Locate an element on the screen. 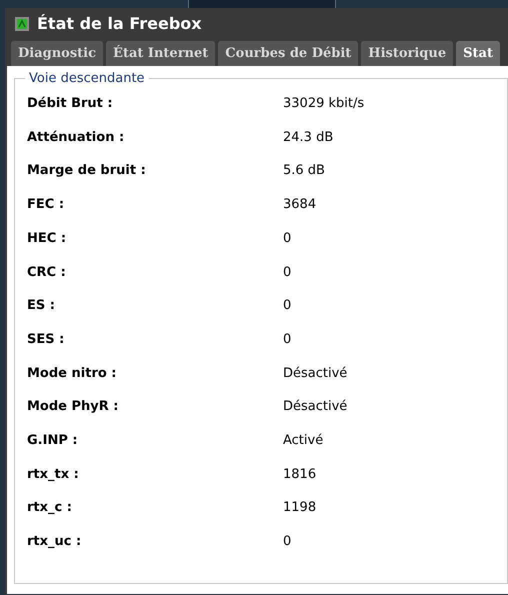 The width and height of the screenshot is (508, 595). field-label: Marge de bruit : is located at coordinates (87, 171).